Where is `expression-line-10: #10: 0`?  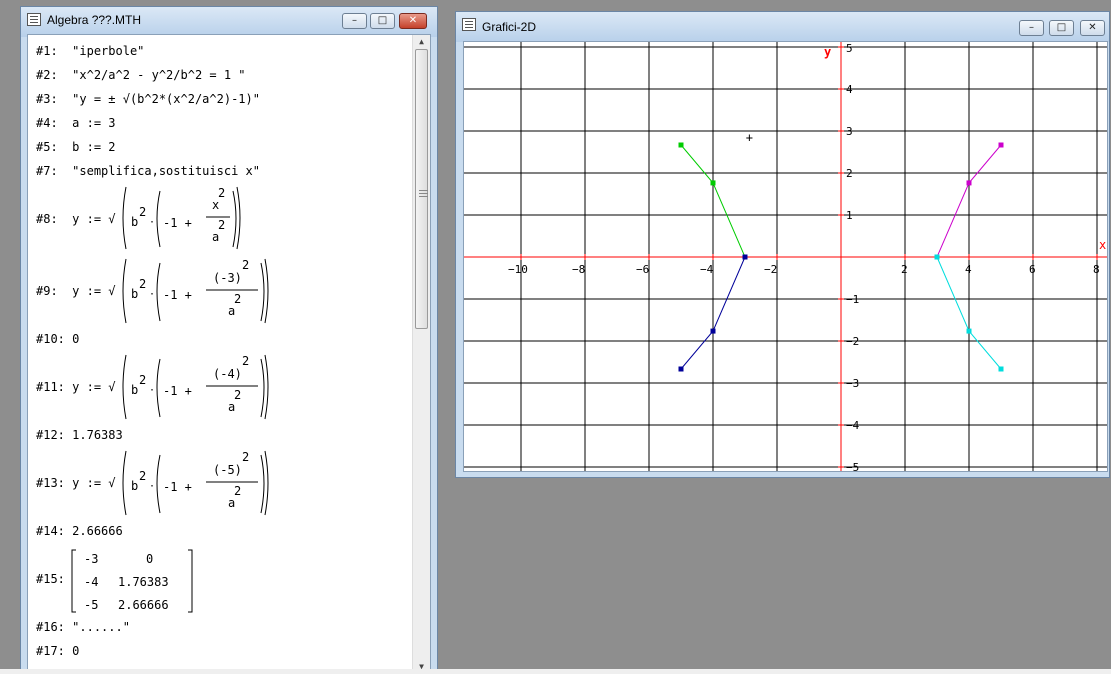 expression-line-10: #10: 0 is located at coordinates (57, 339).